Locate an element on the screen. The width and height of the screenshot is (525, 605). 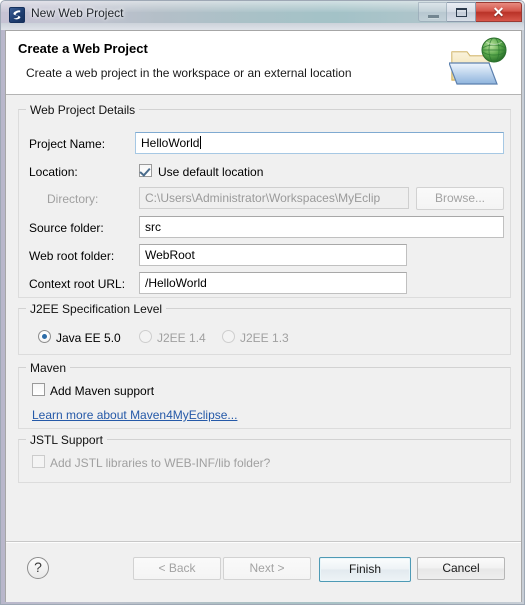
add-maven-support-checkbox is located at coordinates (38, 389).